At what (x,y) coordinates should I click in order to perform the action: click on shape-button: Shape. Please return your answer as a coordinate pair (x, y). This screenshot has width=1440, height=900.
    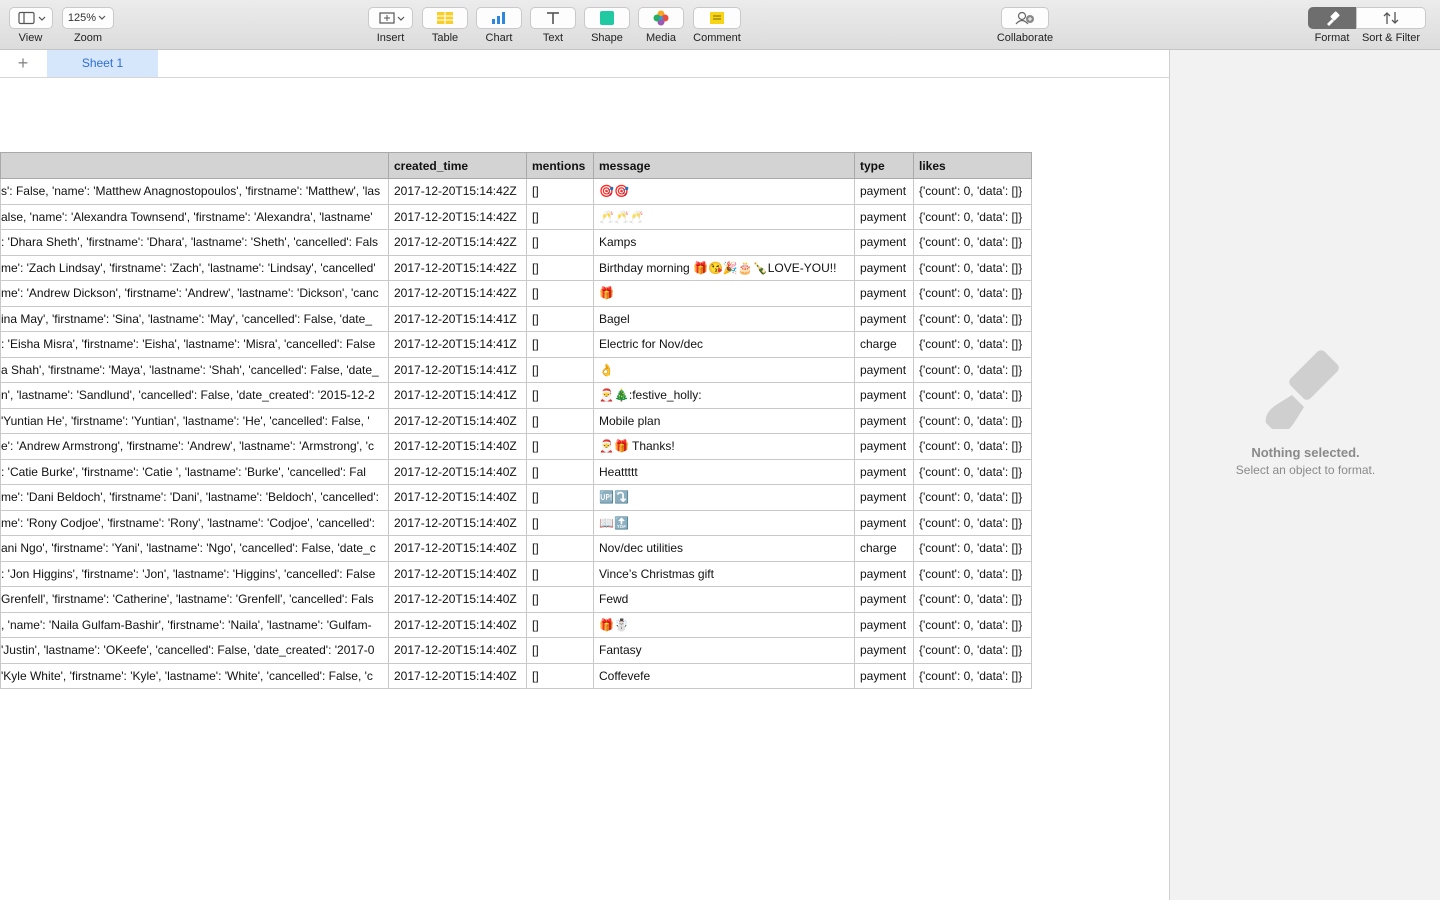
    Looking at the image, I should click on (607, 25).